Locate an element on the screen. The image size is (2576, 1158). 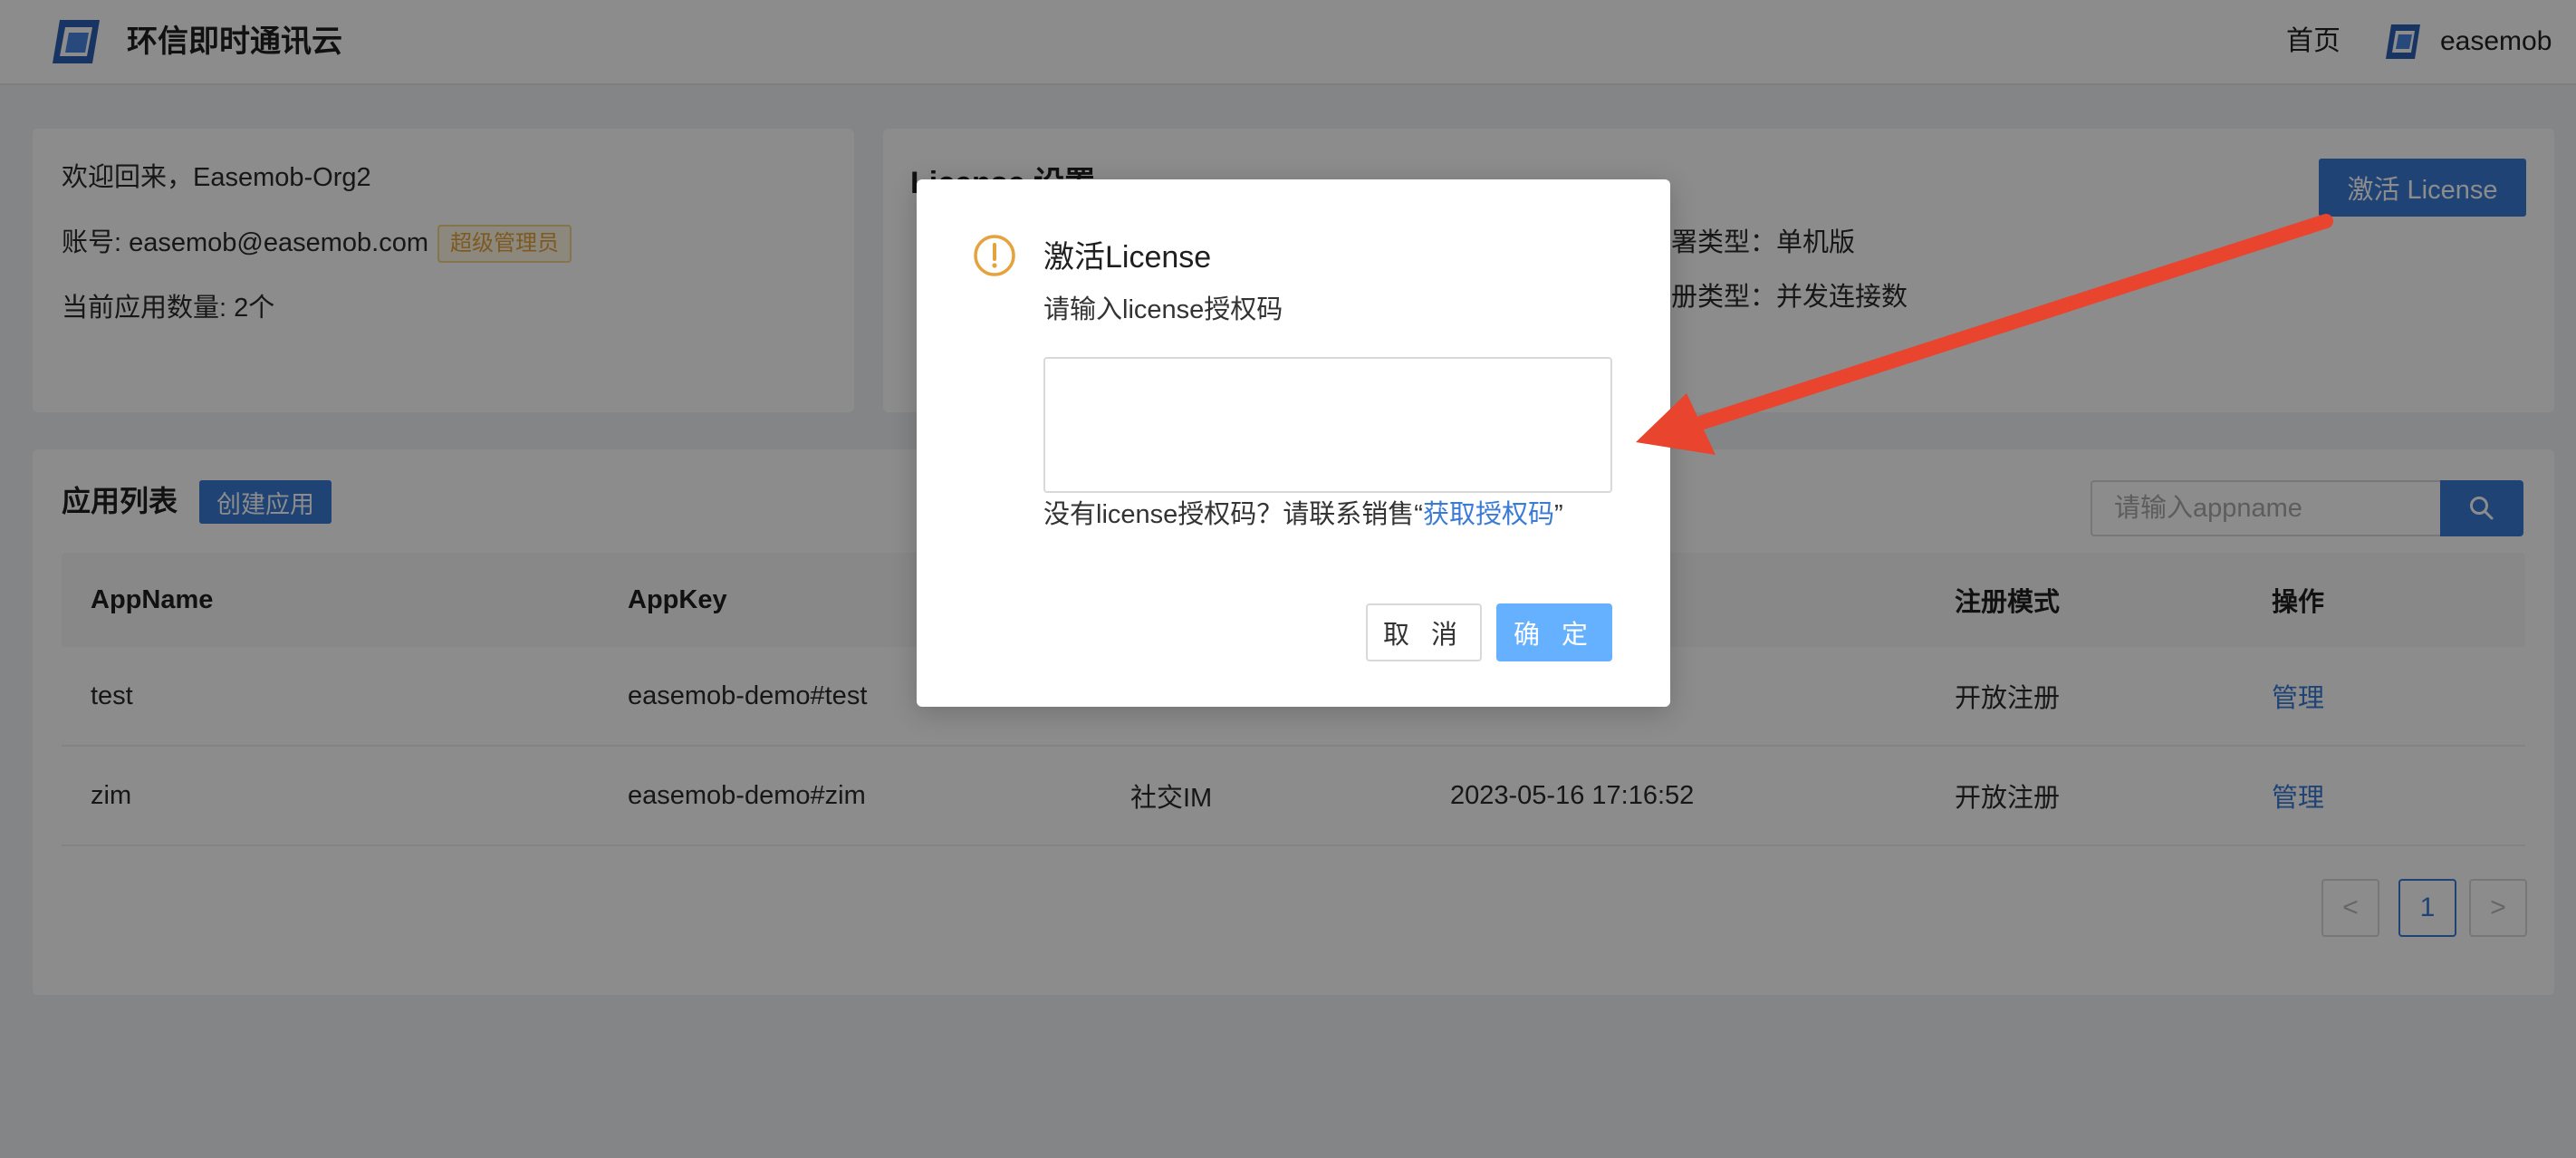
warning-circle-icon is located at coordinates (994, 255).